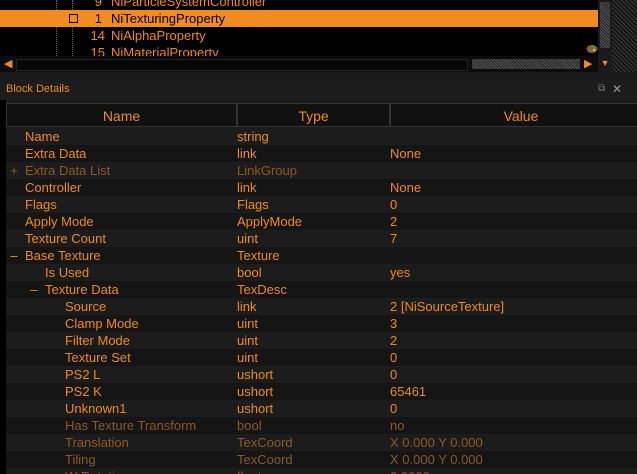  I want to click on cell-type: Texture, so click(258, 255).